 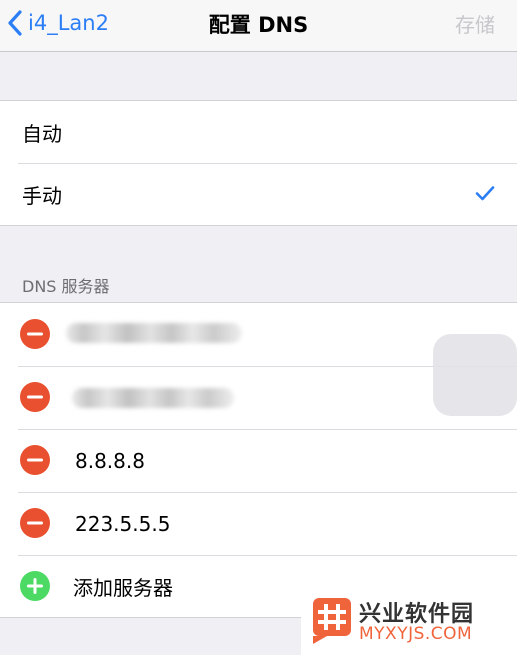 I want to click on watermark-subtitle: MYXYJS.COM, so click(x=416, y=634).